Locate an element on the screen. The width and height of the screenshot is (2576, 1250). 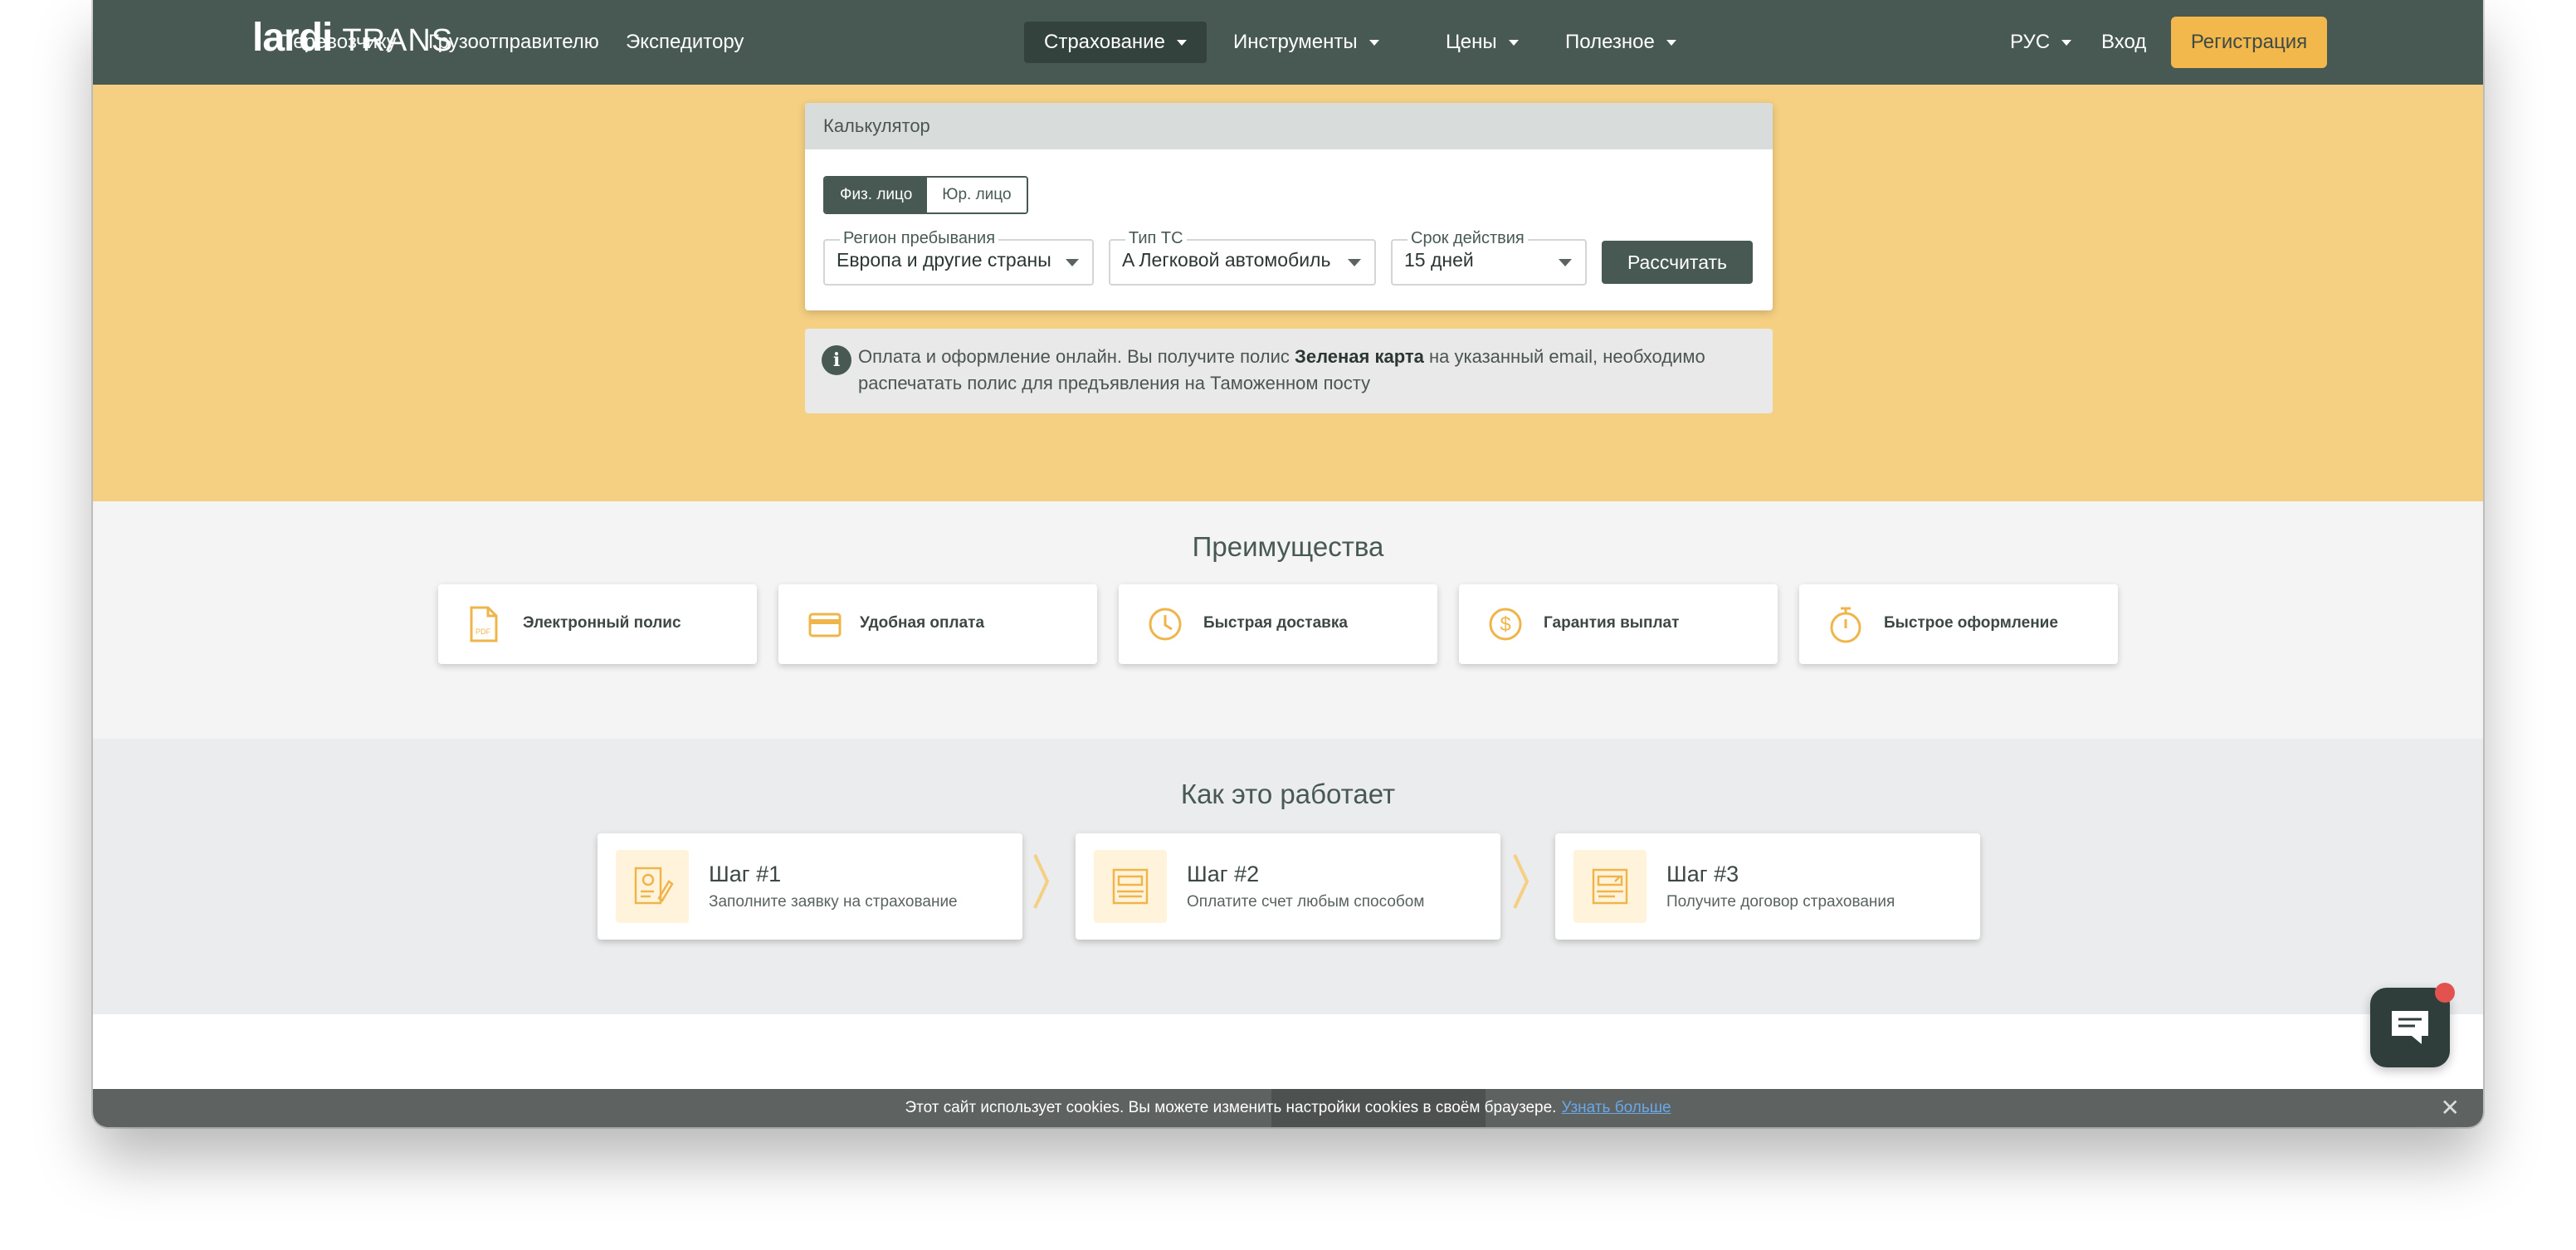
advantage-label: Быстрая доставка is located at coordinates (1276, 623).